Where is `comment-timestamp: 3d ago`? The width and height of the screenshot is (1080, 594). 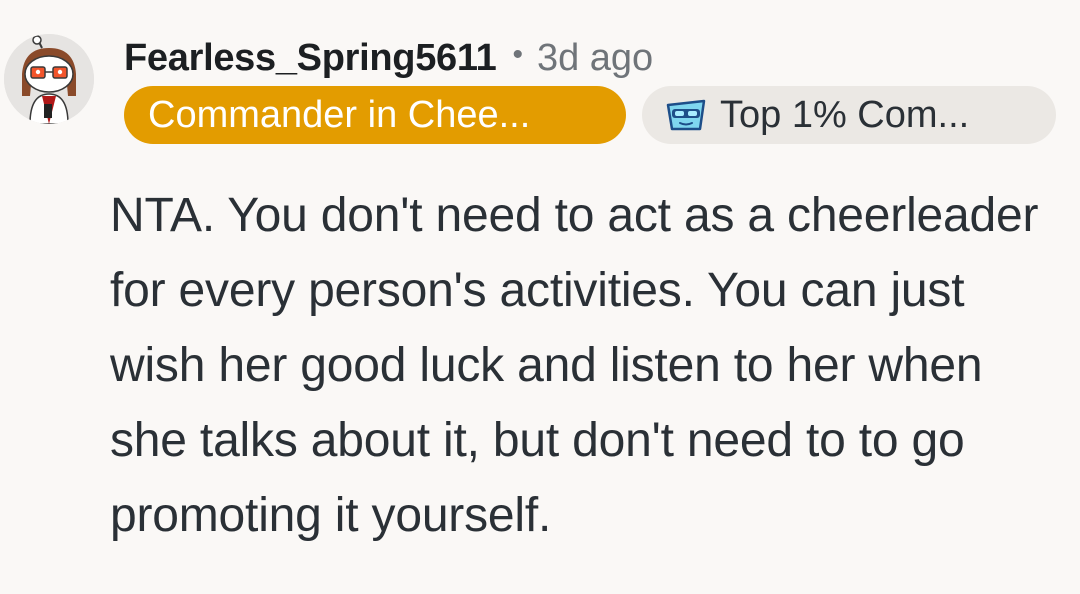 comment-timestamp: 3d ago is located at coordinates (595, 57).